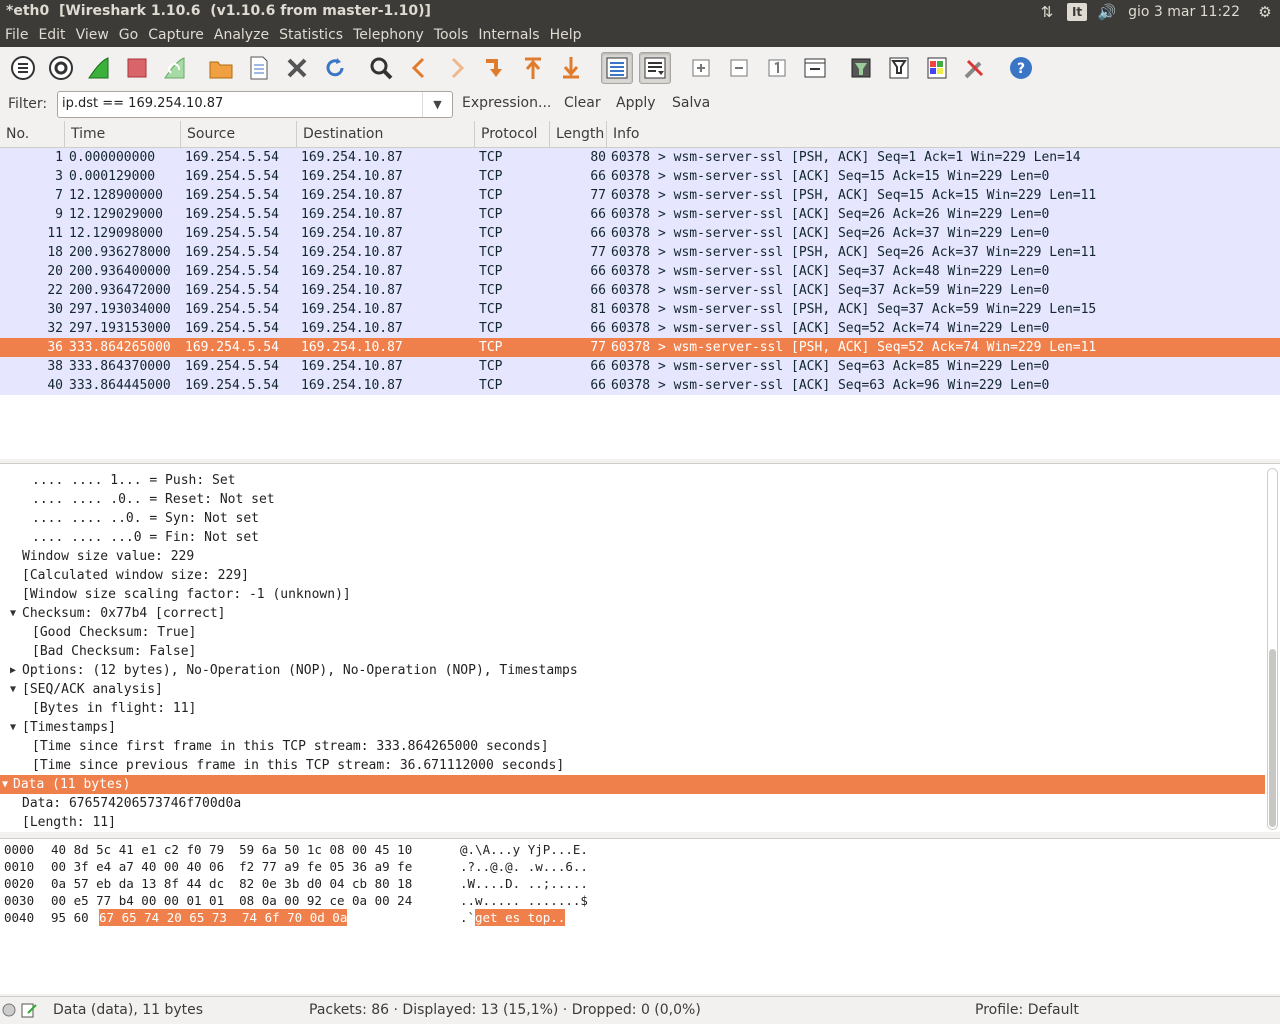 Image resolution: width=1280 pixels, height=1024 pixels. I want to click on capture-filters-button, so click(861, 68).